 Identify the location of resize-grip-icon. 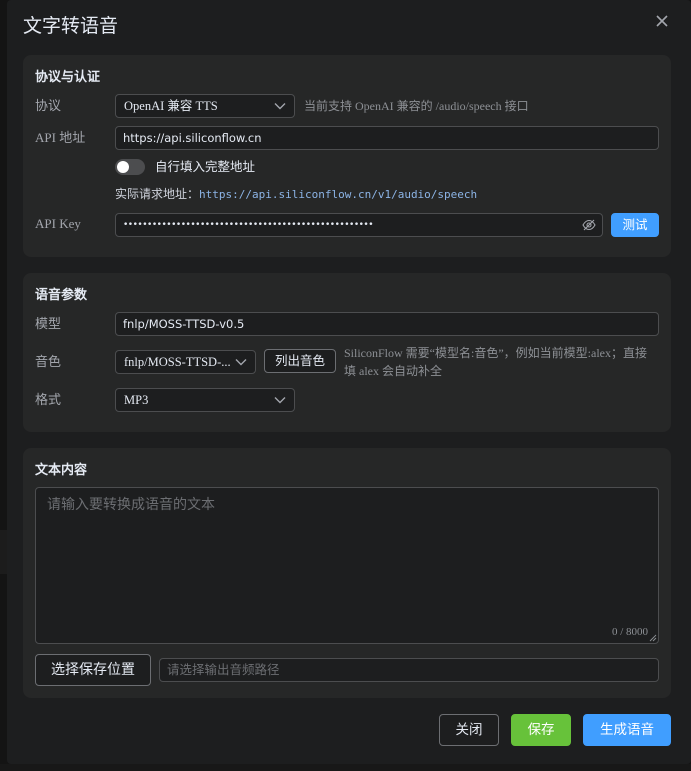
(653, 638).